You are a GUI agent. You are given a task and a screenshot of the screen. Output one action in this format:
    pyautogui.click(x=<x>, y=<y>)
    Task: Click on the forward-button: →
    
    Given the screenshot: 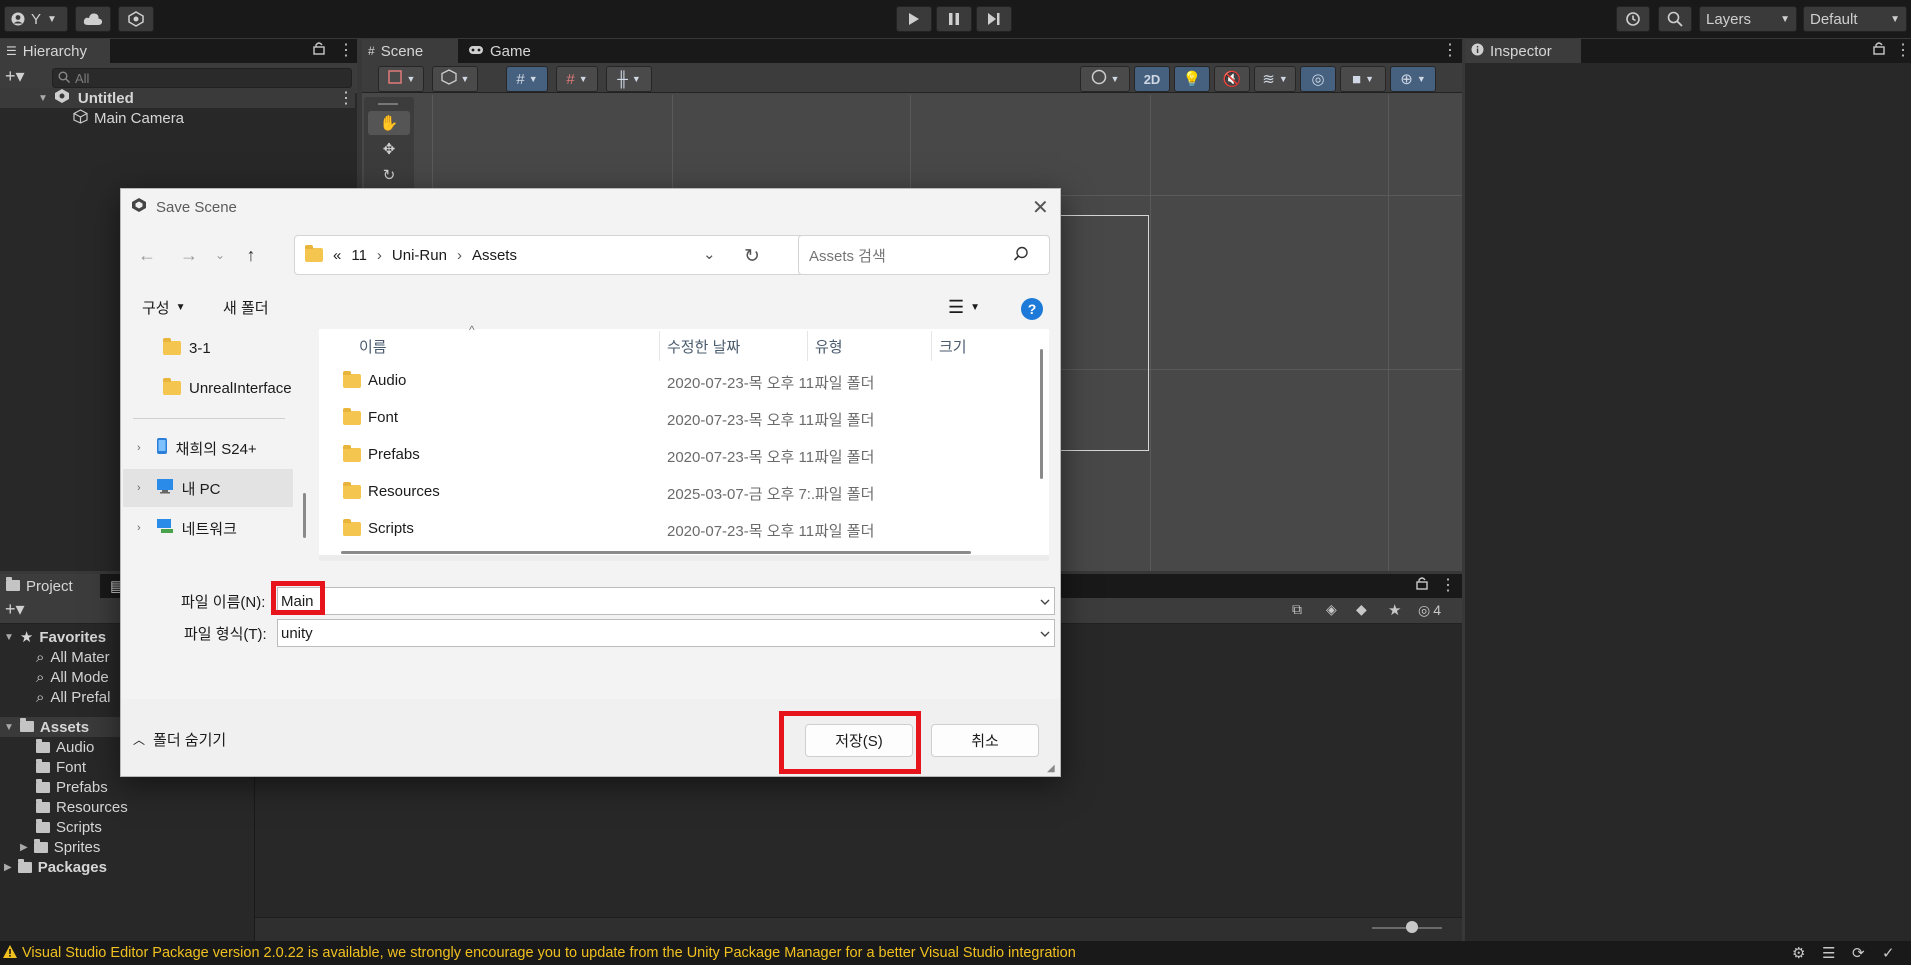 What is the action you would take?
    pyautogui.click(x=189, y=255)
    